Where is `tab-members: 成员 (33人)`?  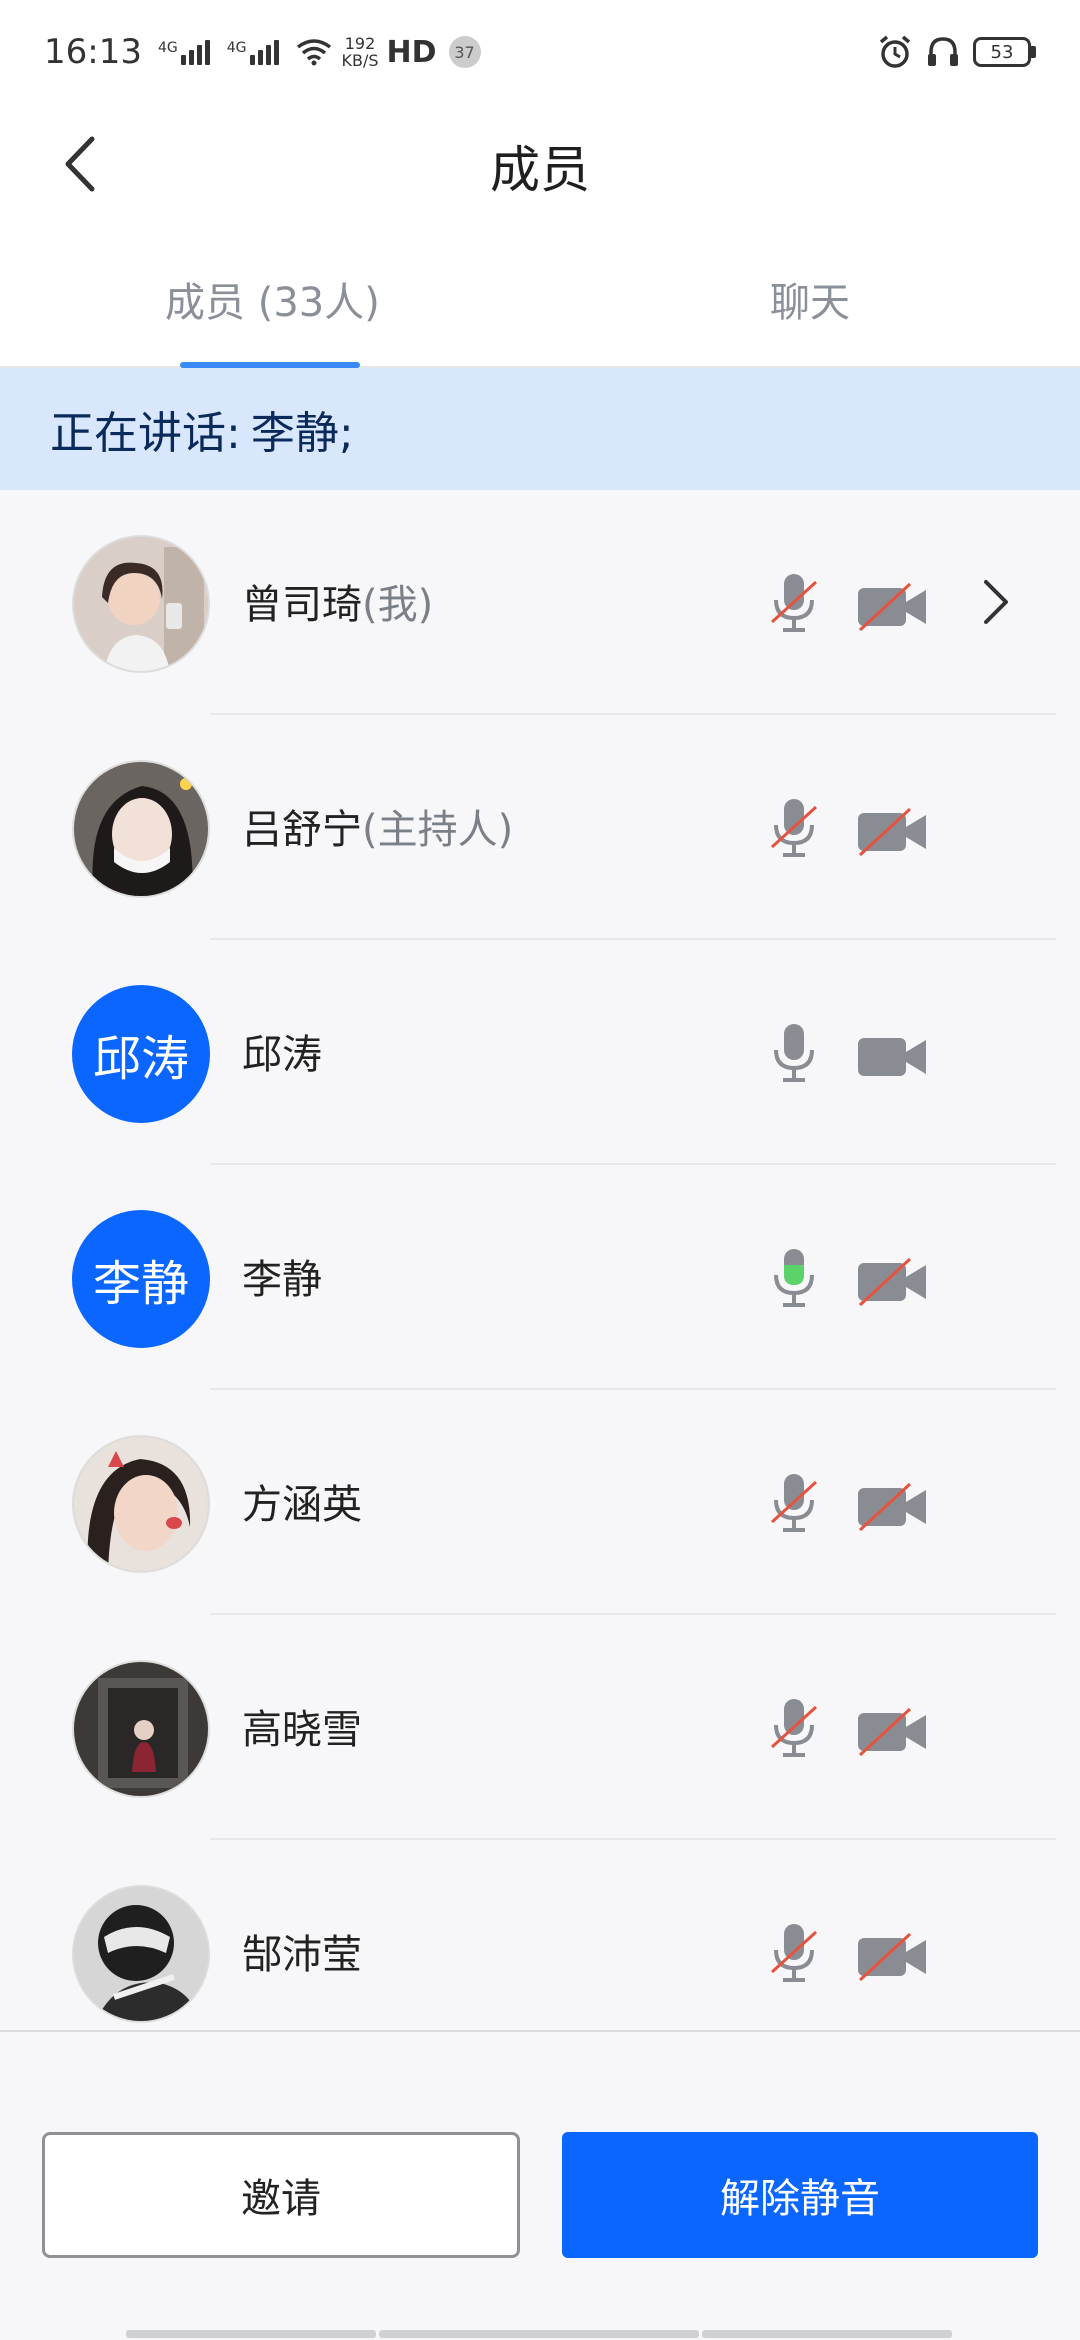
tab-members: 成员 (33人) is located at coordinates (272, 299).